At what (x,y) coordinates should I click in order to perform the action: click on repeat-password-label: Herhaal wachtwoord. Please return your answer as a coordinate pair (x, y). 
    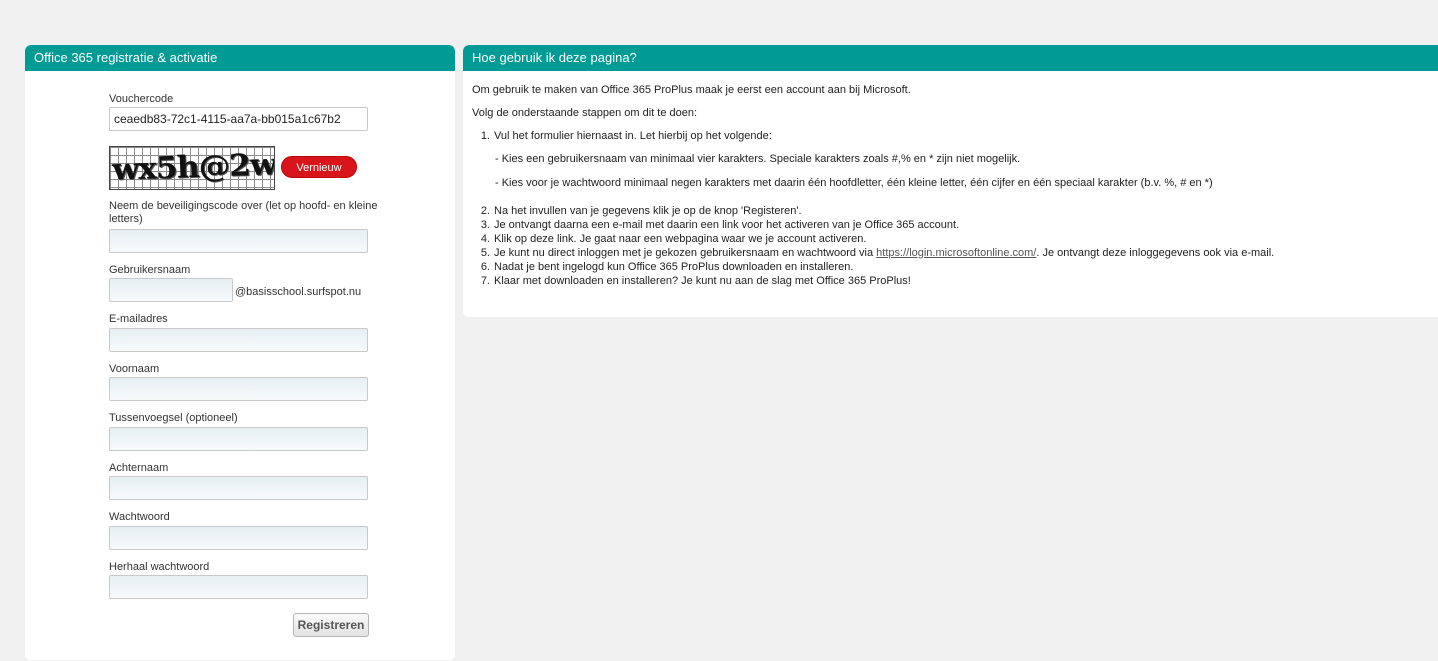
    Looking at the image, I should click on (159, 567).